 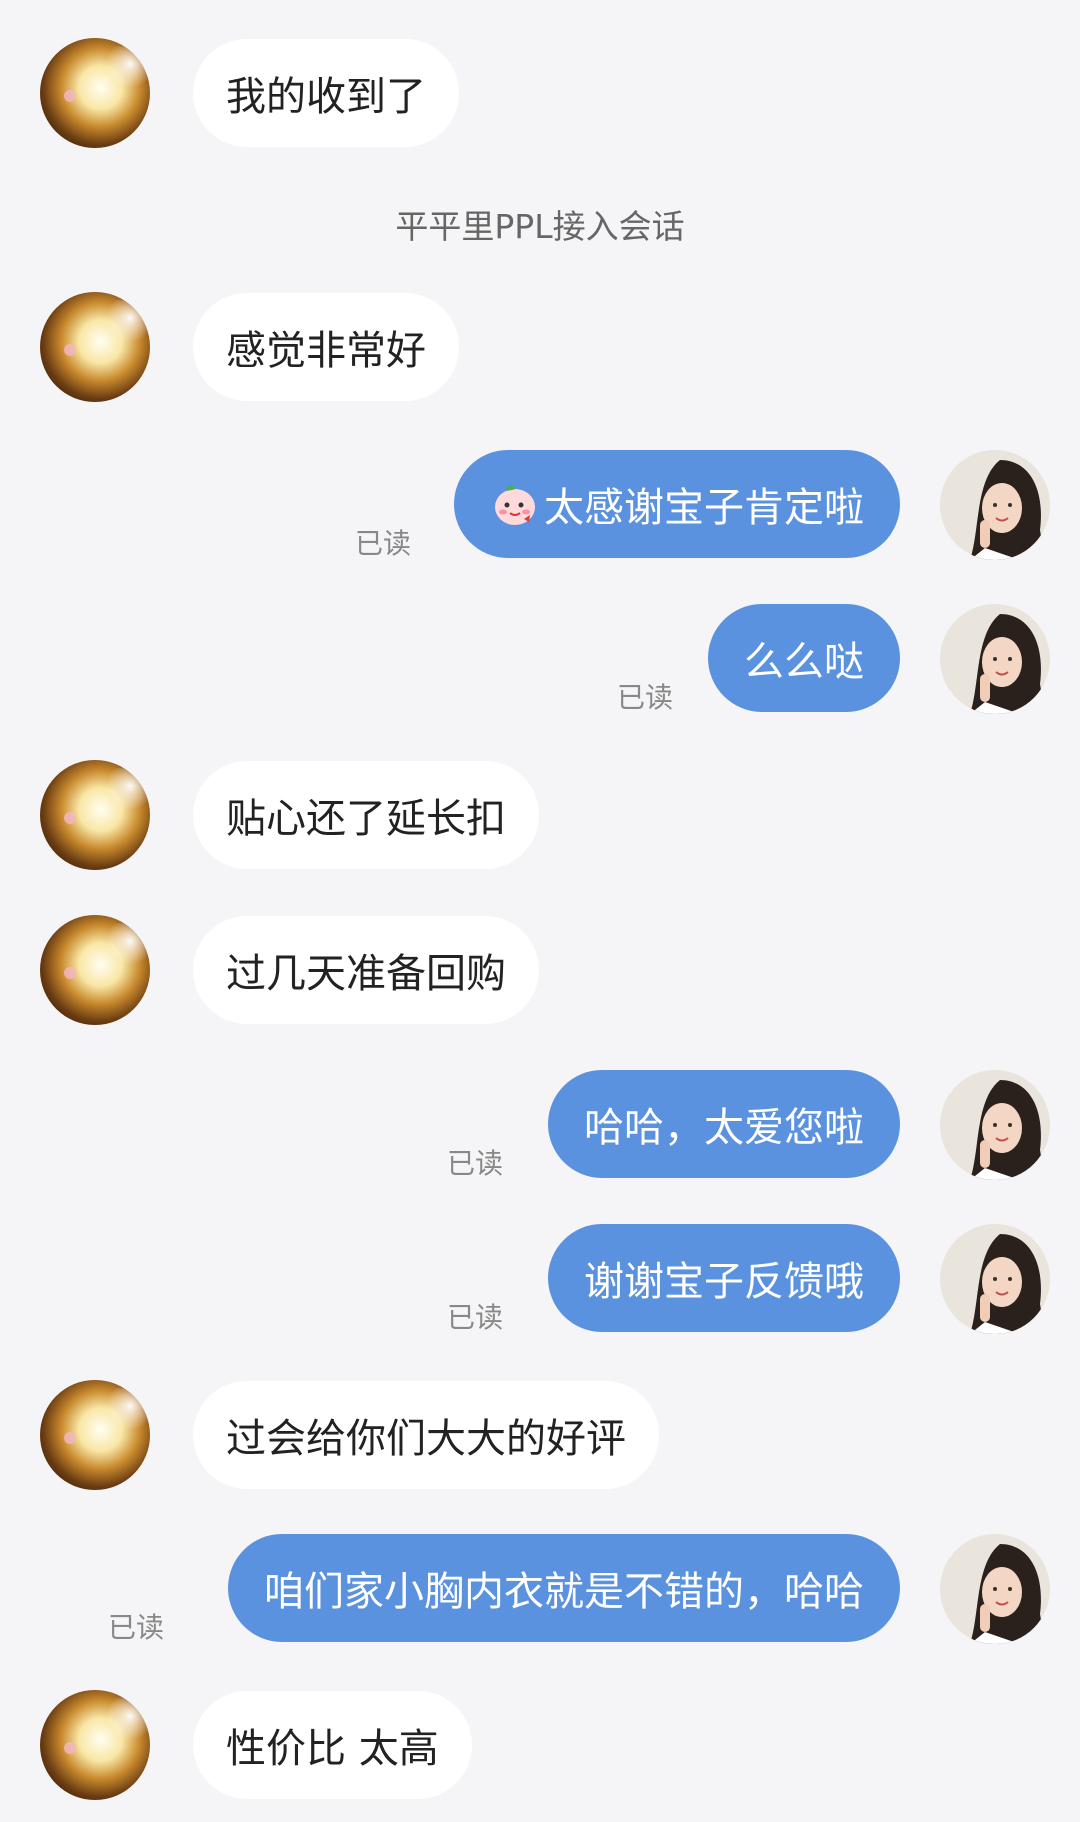 What do you see at coordinates (724, 1278) in the screenshot?
I see `agent-message: 谢谢宝子反馈哦` at bounding box center [724, 1278].